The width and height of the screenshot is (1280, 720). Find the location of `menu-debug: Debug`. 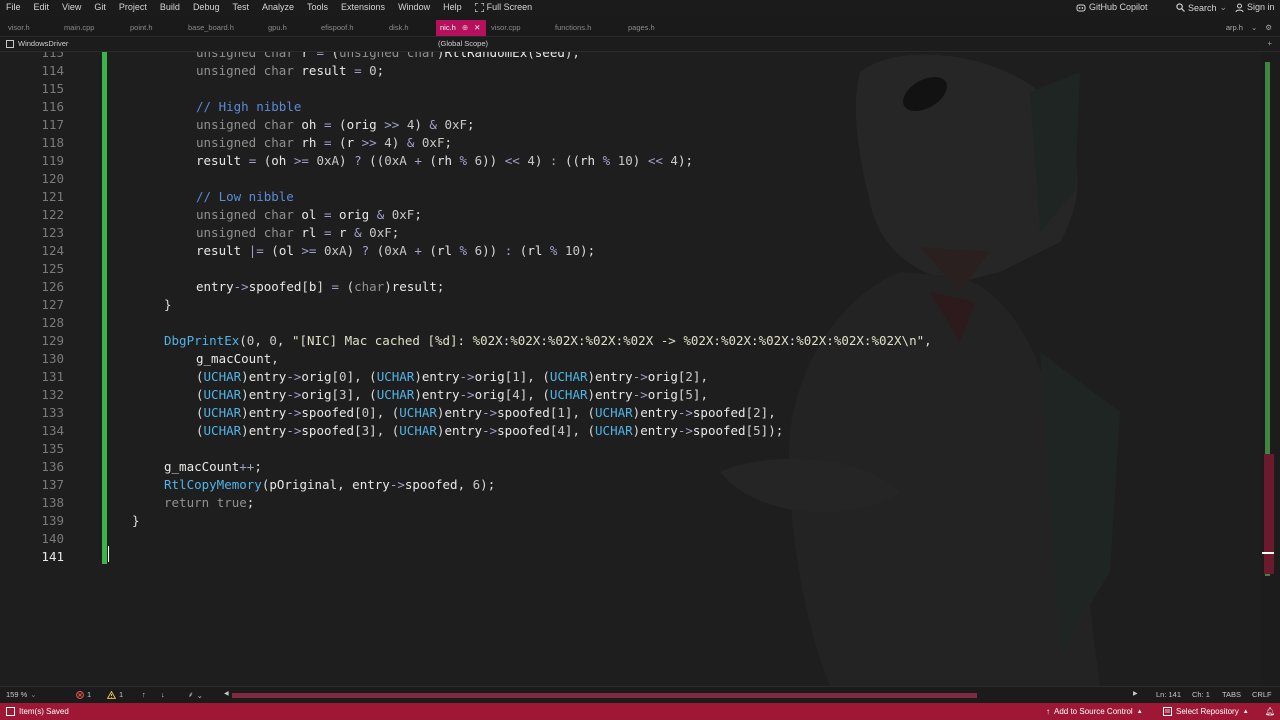

menu-debug: Debug is located at coordinates (209, 7).